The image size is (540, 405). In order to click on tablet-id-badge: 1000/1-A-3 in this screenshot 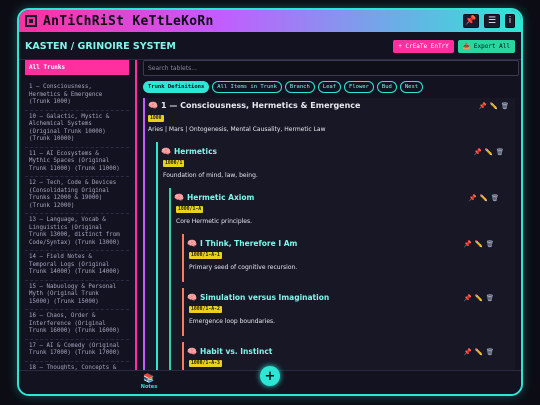, I will do `click(205, 363)`.